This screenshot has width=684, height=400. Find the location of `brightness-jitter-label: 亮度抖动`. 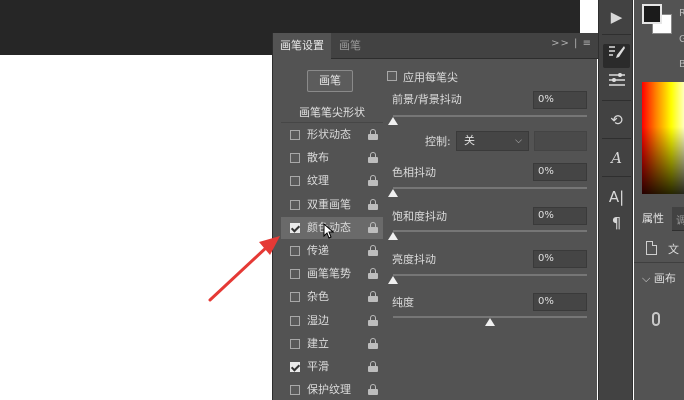

brightness-jitter-label: 亮度抖动 is located at coordinates (414, 259).